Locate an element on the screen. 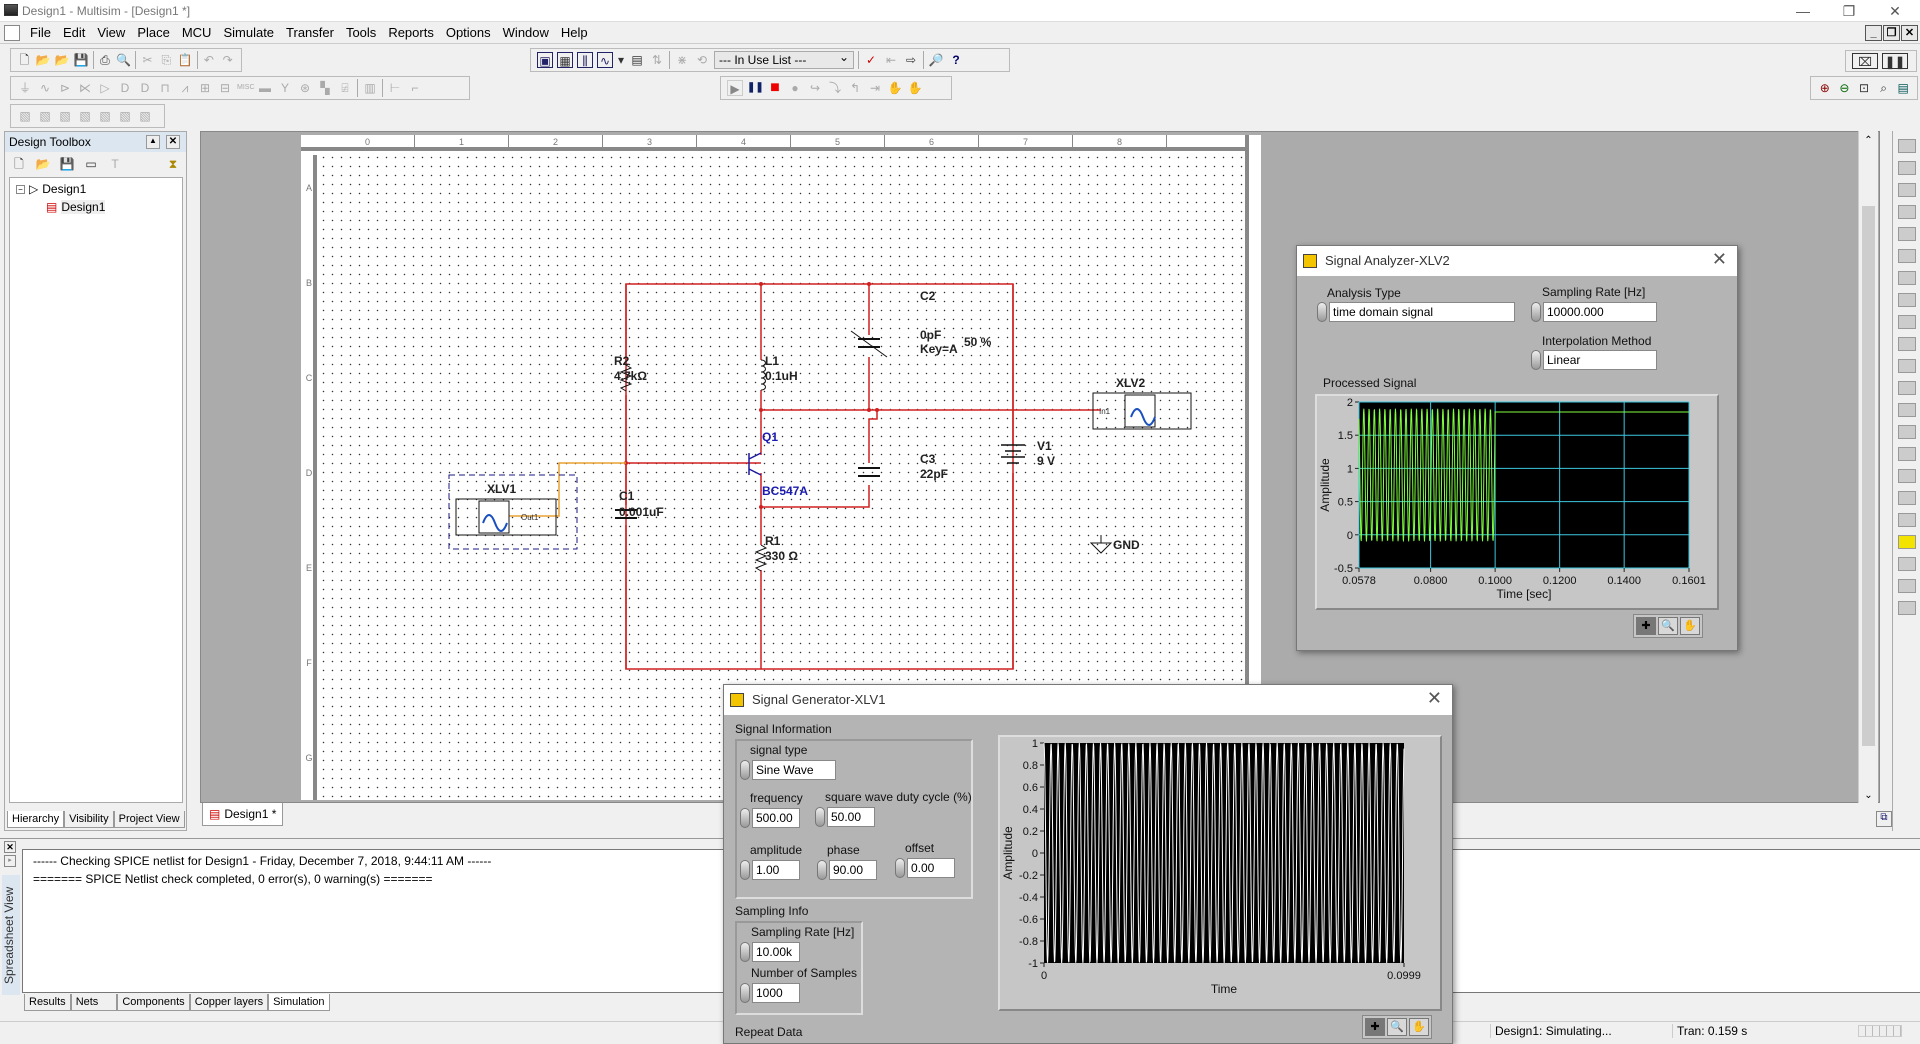 The image size is (1920, 1044). breakpoint-icon: ✋ is located at coordinates (895, 88).